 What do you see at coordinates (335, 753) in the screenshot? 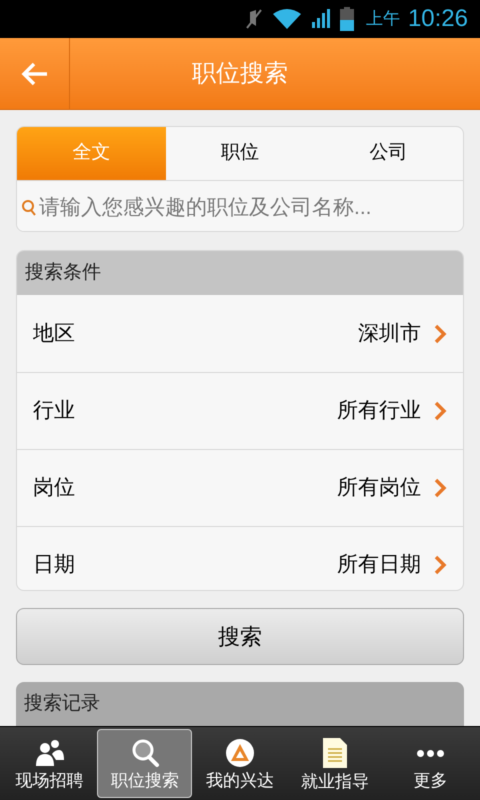
I see `document-icon` at bounding box center [335, 753].